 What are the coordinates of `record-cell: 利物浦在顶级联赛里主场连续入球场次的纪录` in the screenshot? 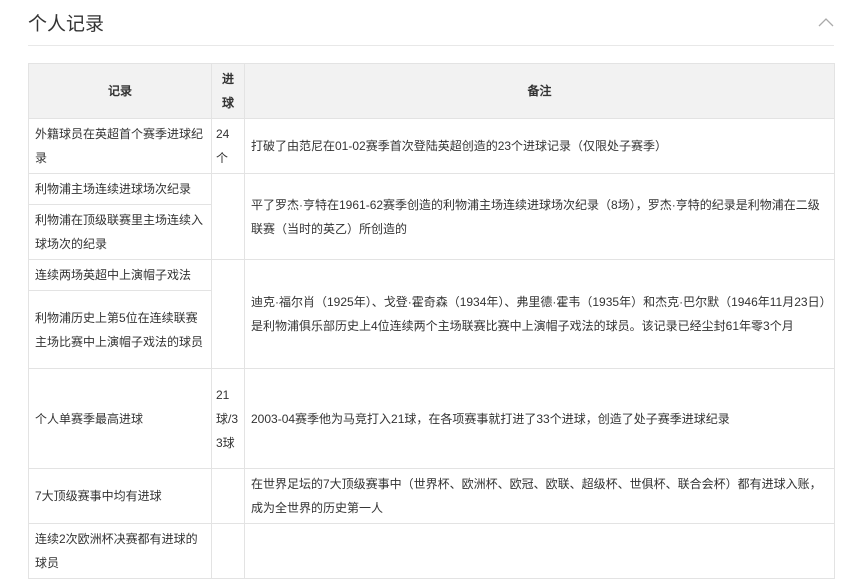 It's located at (120, 232).